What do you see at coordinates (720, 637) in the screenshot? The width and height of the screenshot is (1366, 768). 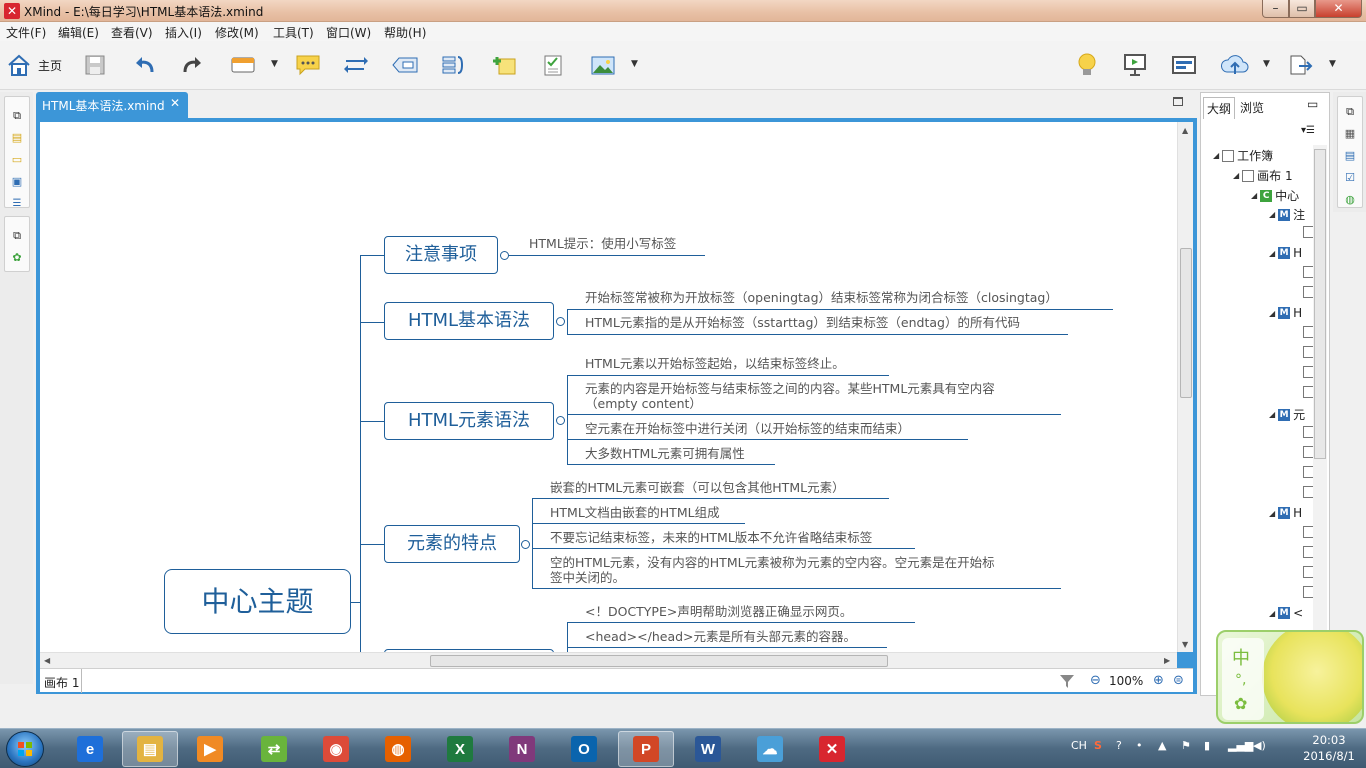 I see `detail-text: <head></head>元素是所有头部元素的容器。` at bounding box center [720, 637].